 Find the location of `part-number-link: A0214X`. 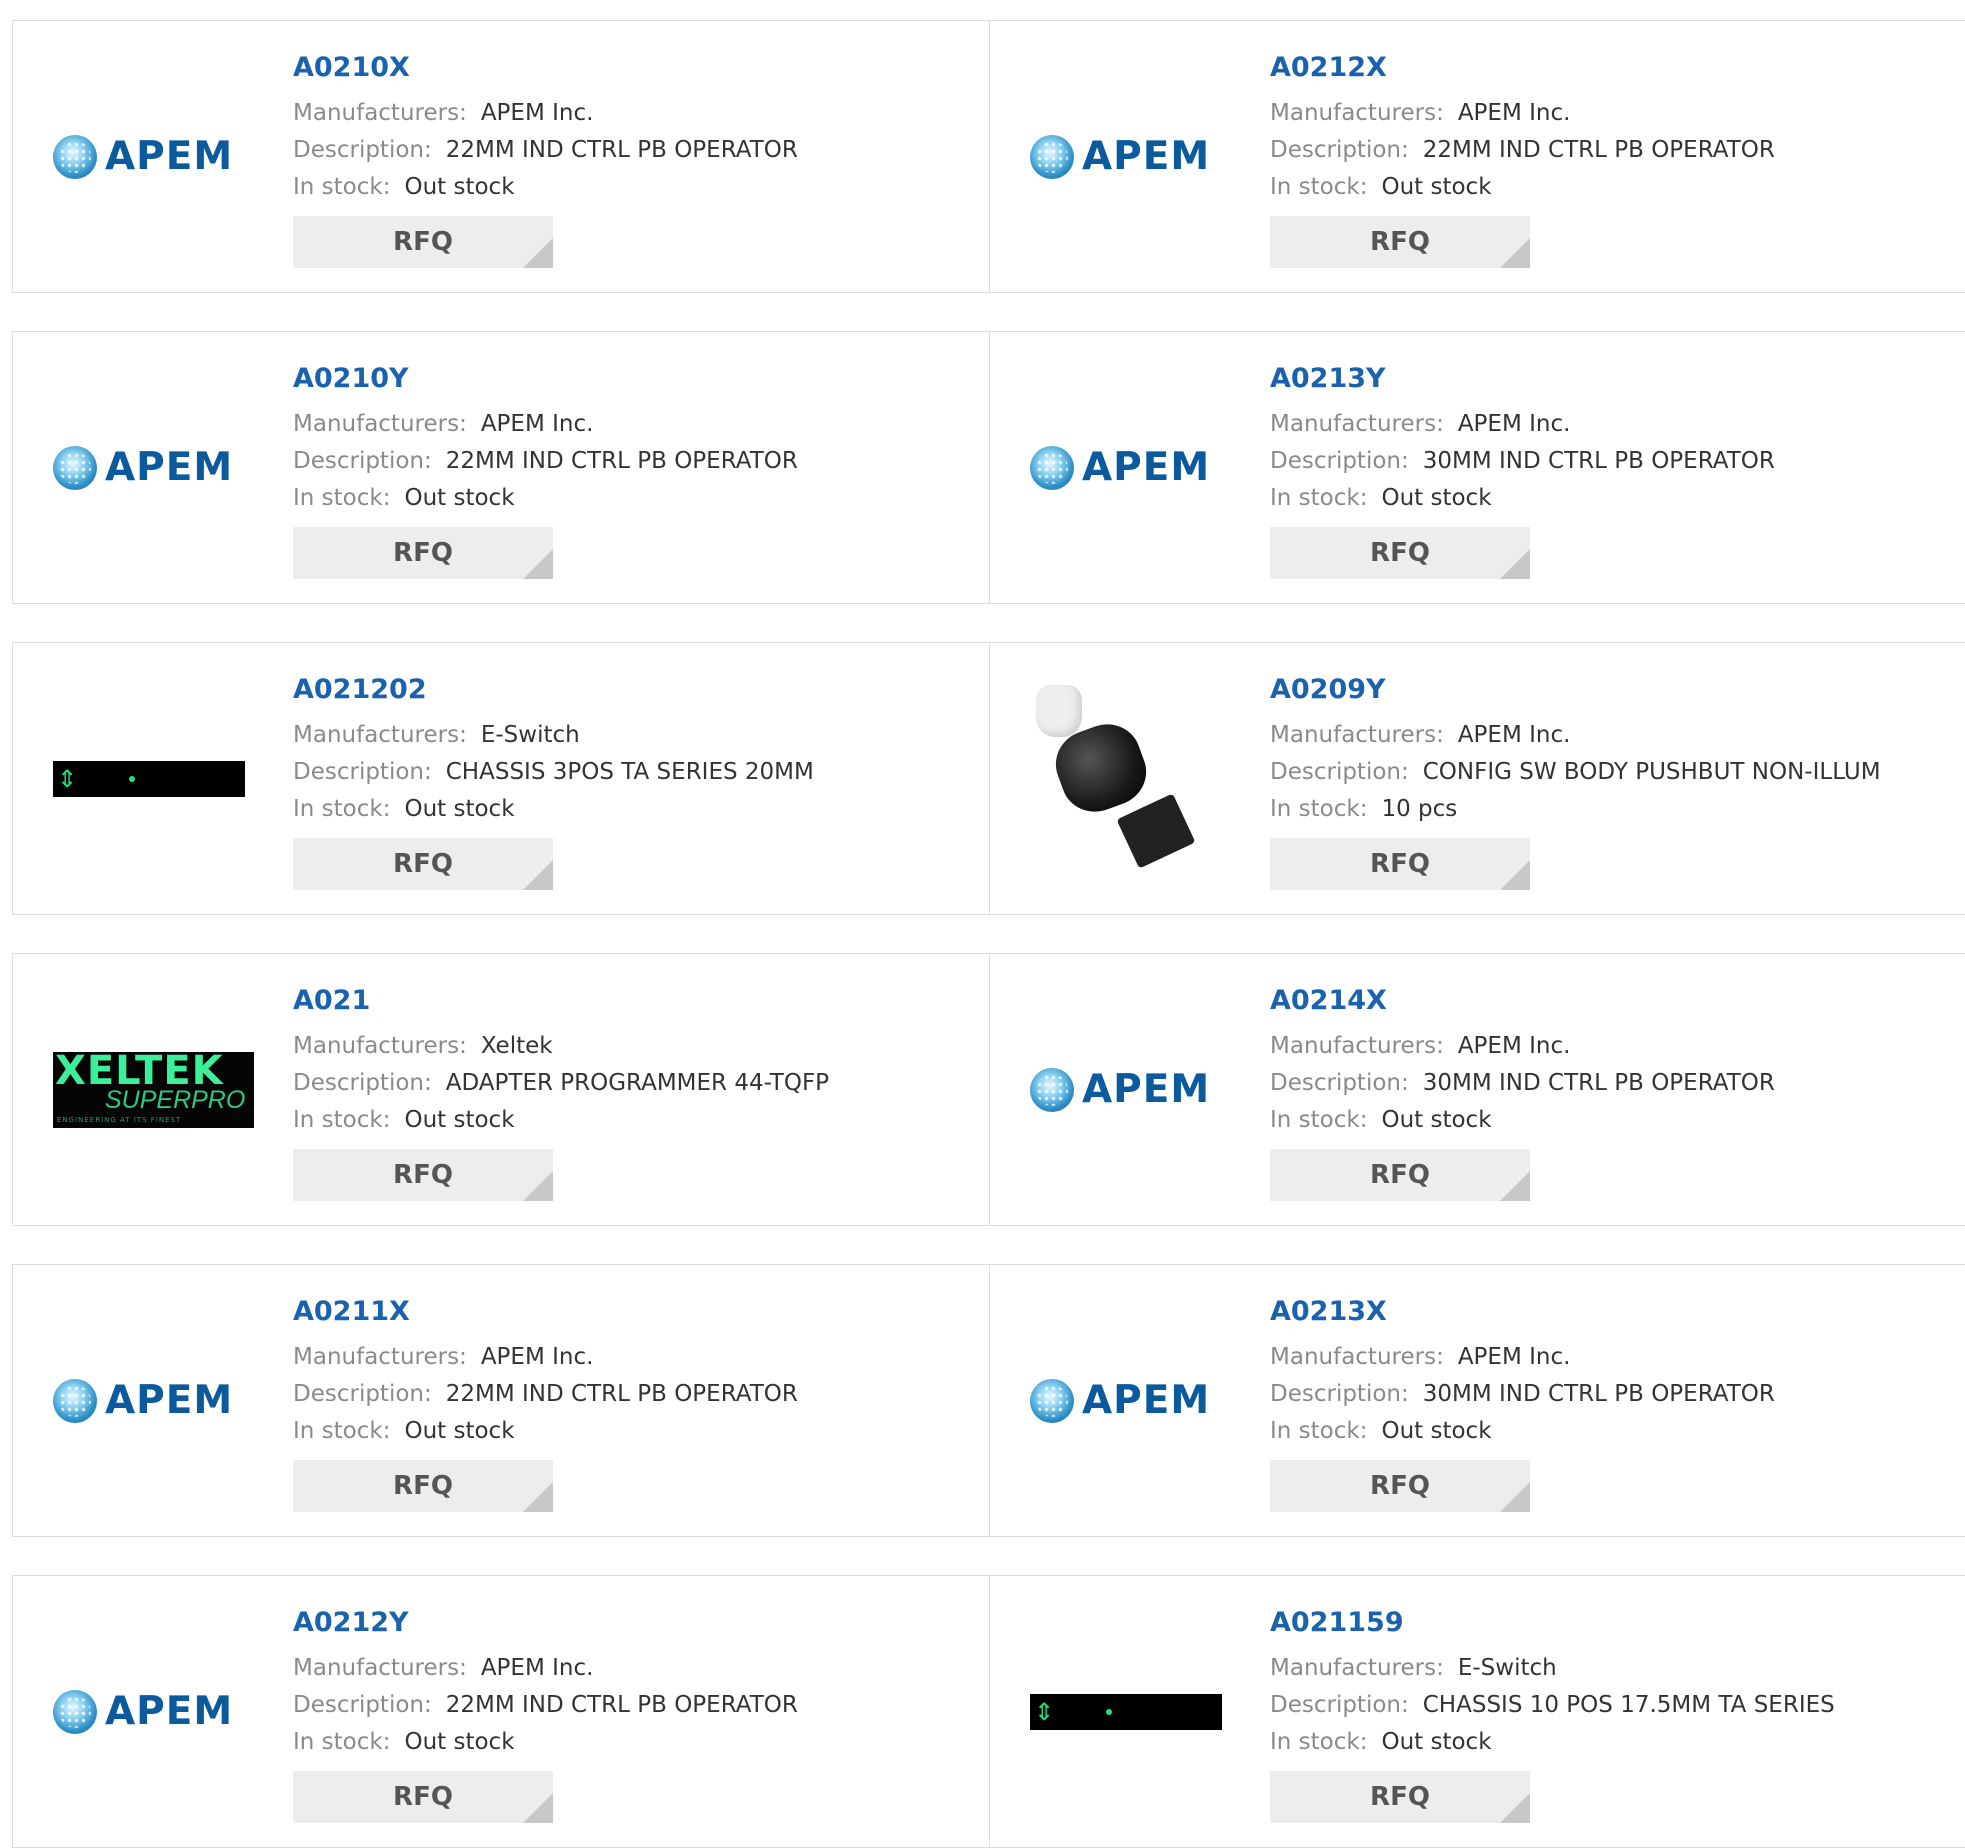

part-number-link: A0214X is located at coordinates (1522, 1001).